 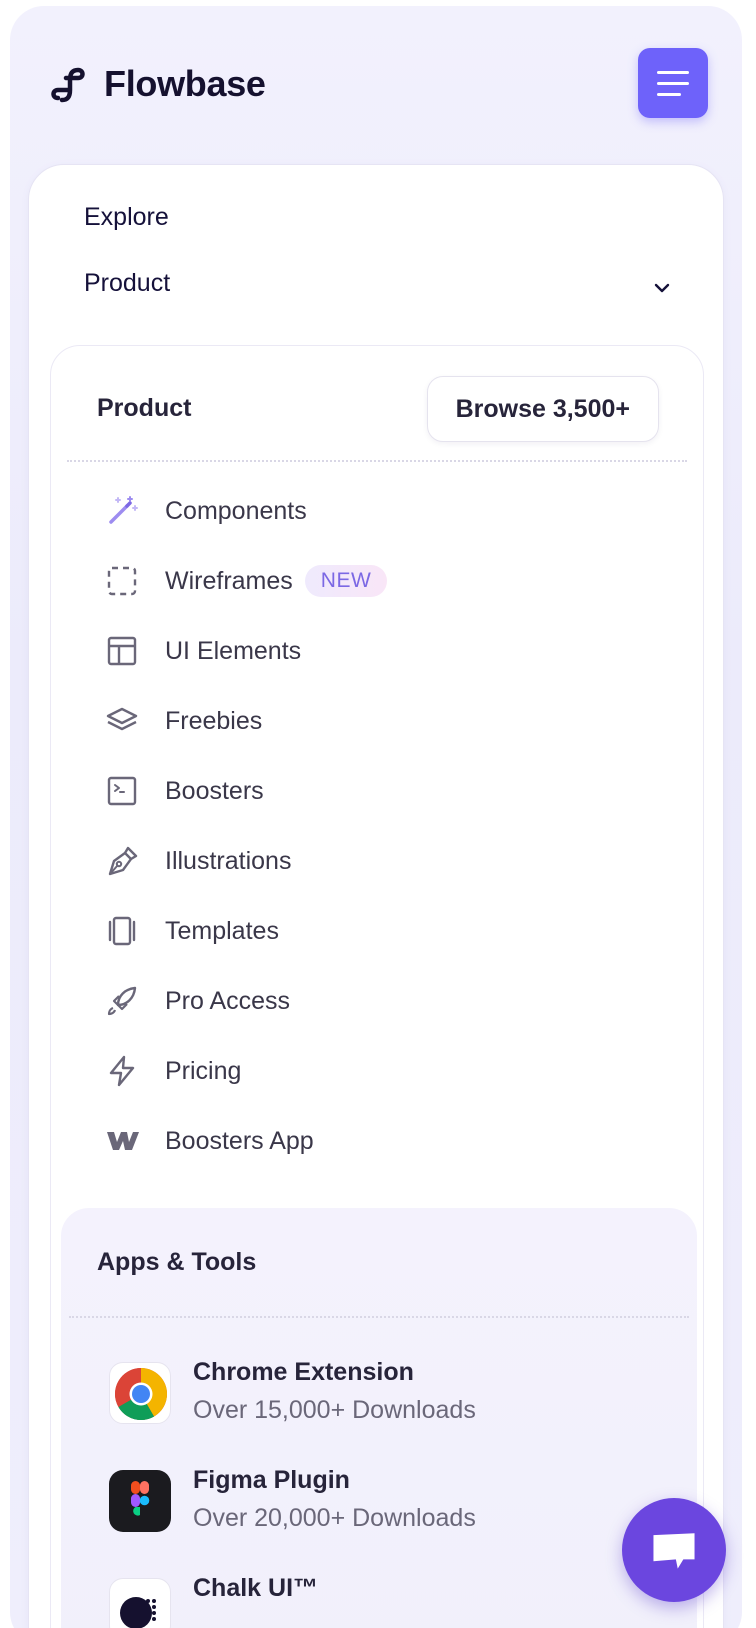 I want to click on product-item-label: UI Elements, so click(x=233, y=650).